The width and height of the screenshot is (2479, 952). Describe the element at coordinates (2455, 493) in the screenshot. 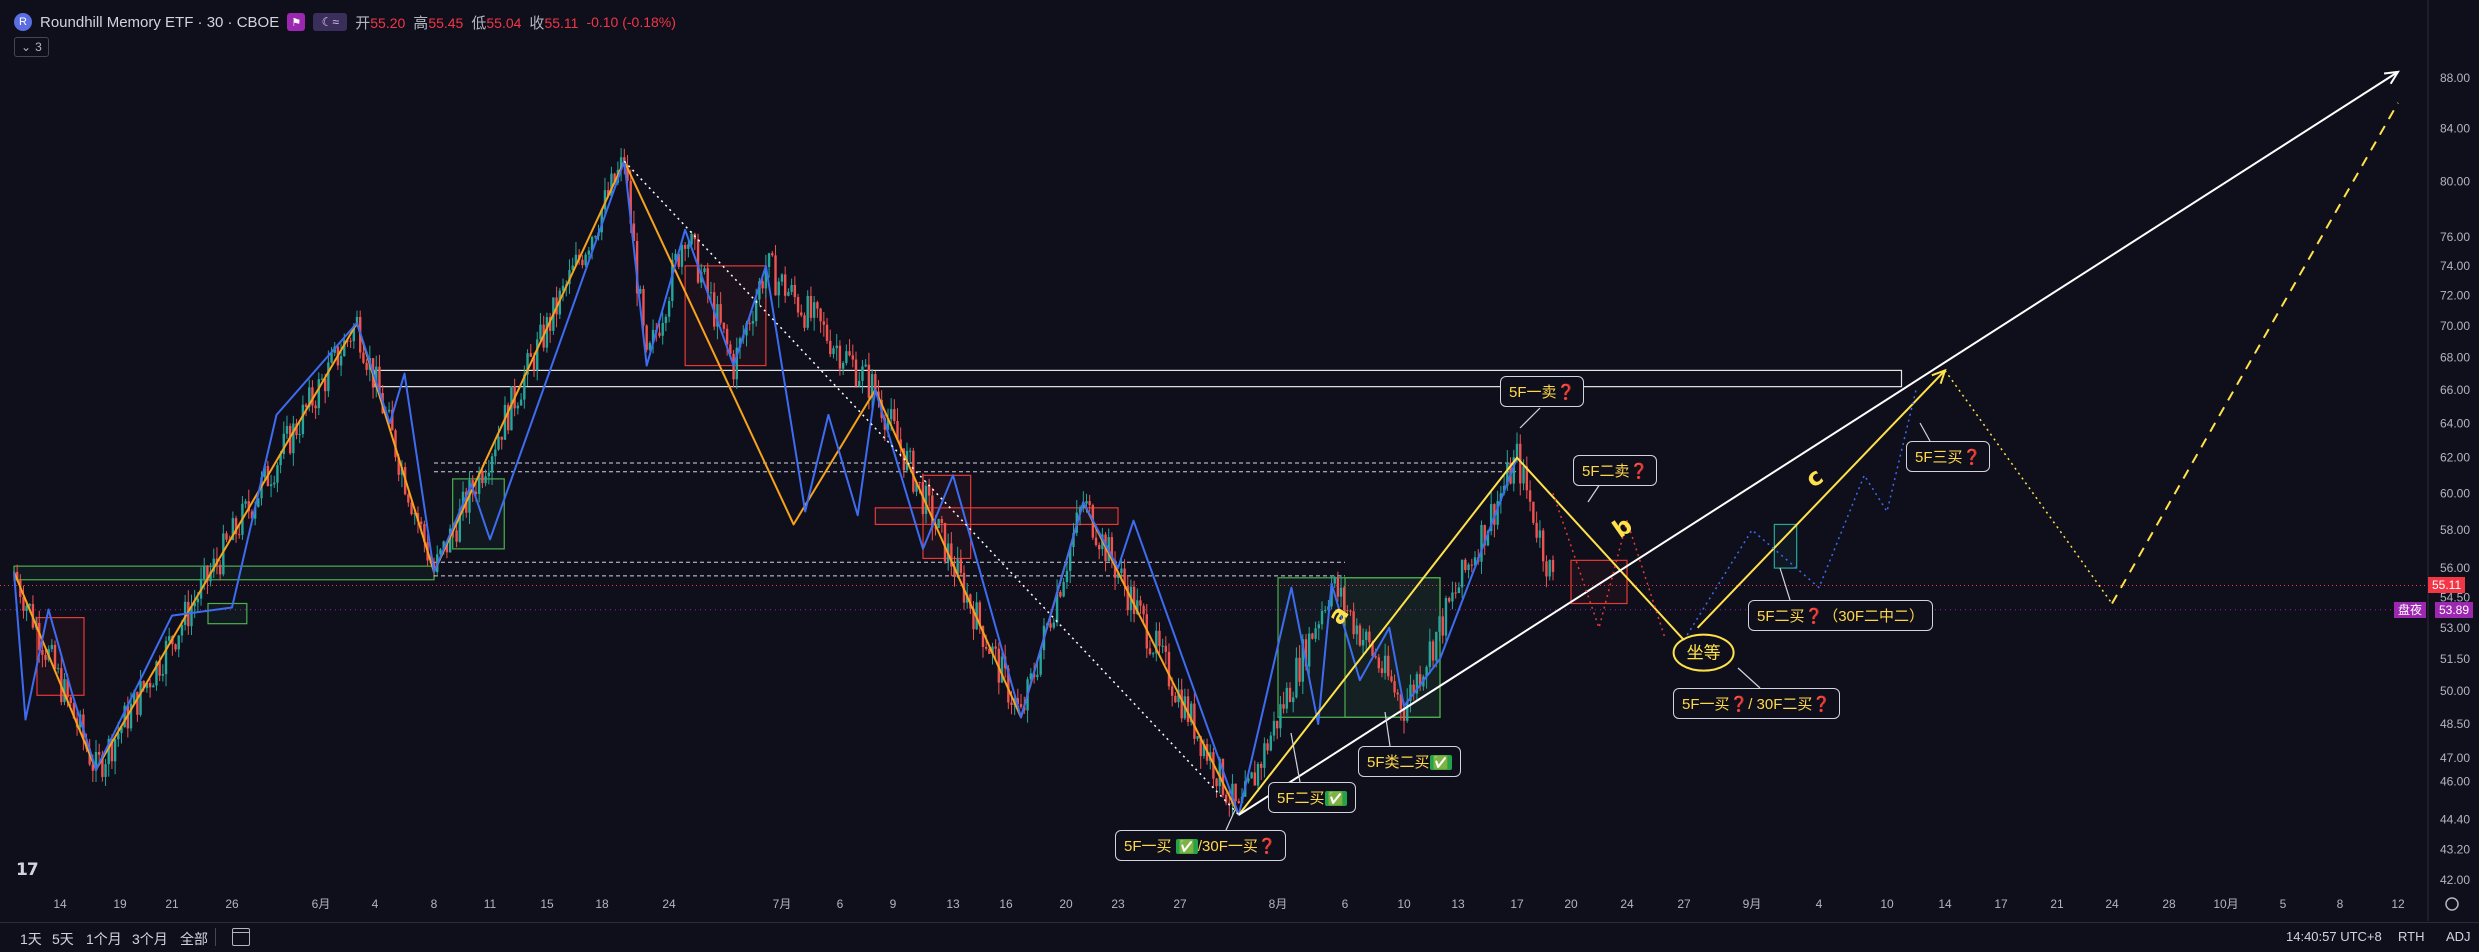

I see `price-tick-label: 60.00` at that location.